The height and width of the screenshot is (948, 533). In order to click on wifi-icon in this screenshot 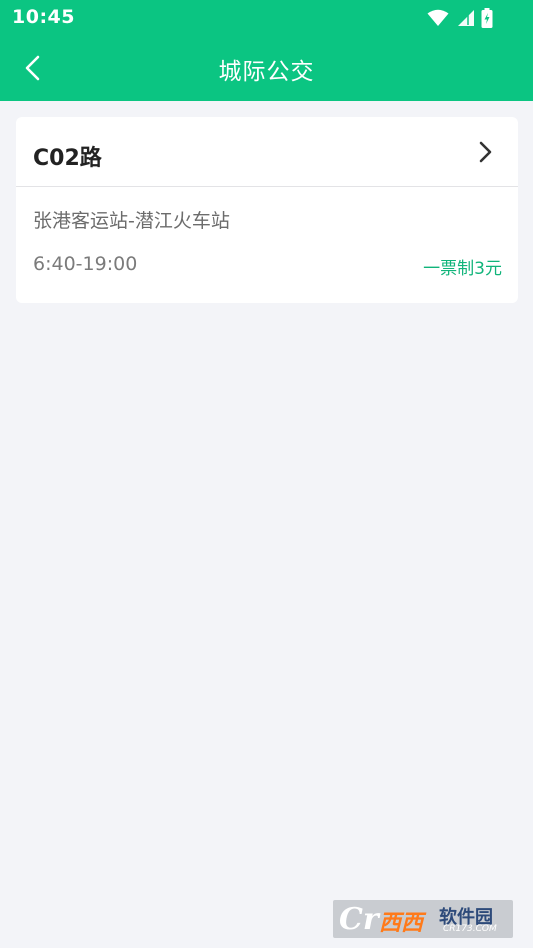, I will do `click(438, 17)`.